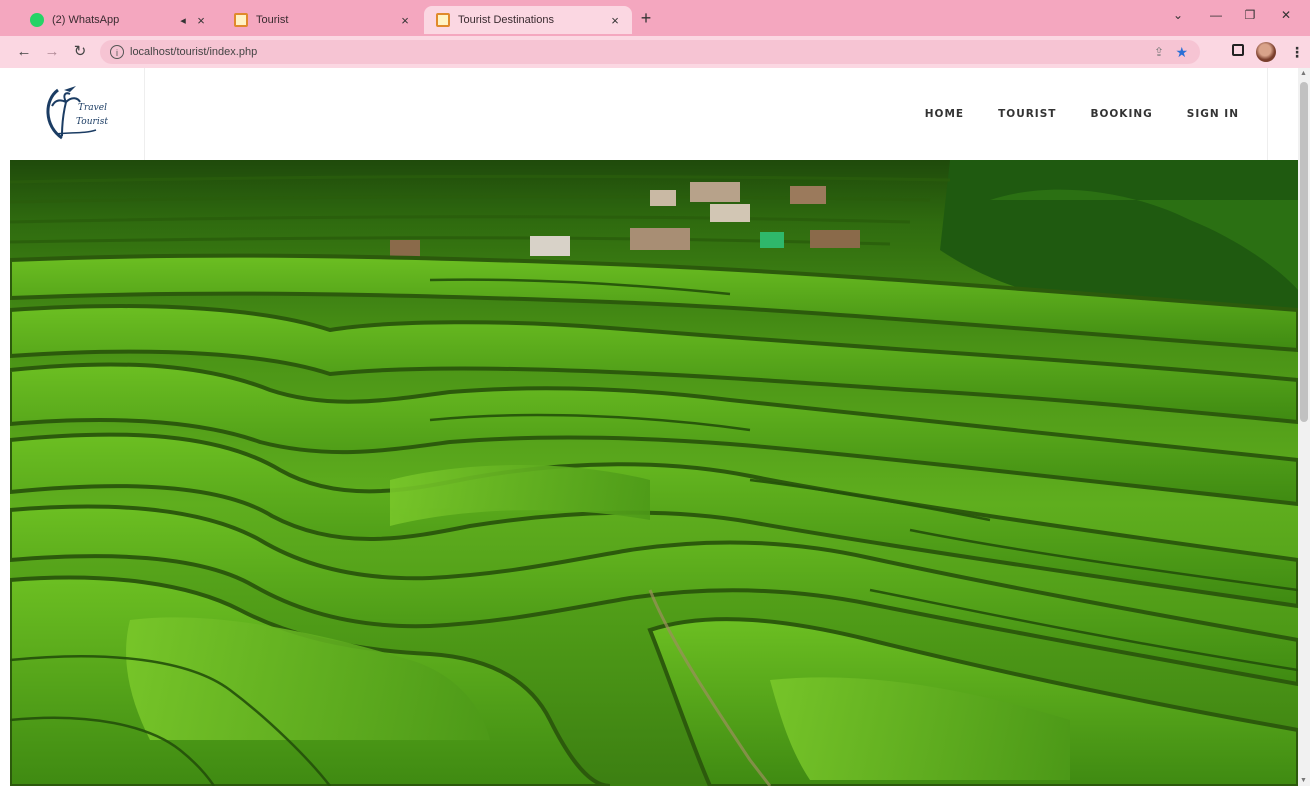 The width and height of the screenshot is (1310, 786). I want to click on palm-logo-icon: Travel Tourist, so click(77, 113).